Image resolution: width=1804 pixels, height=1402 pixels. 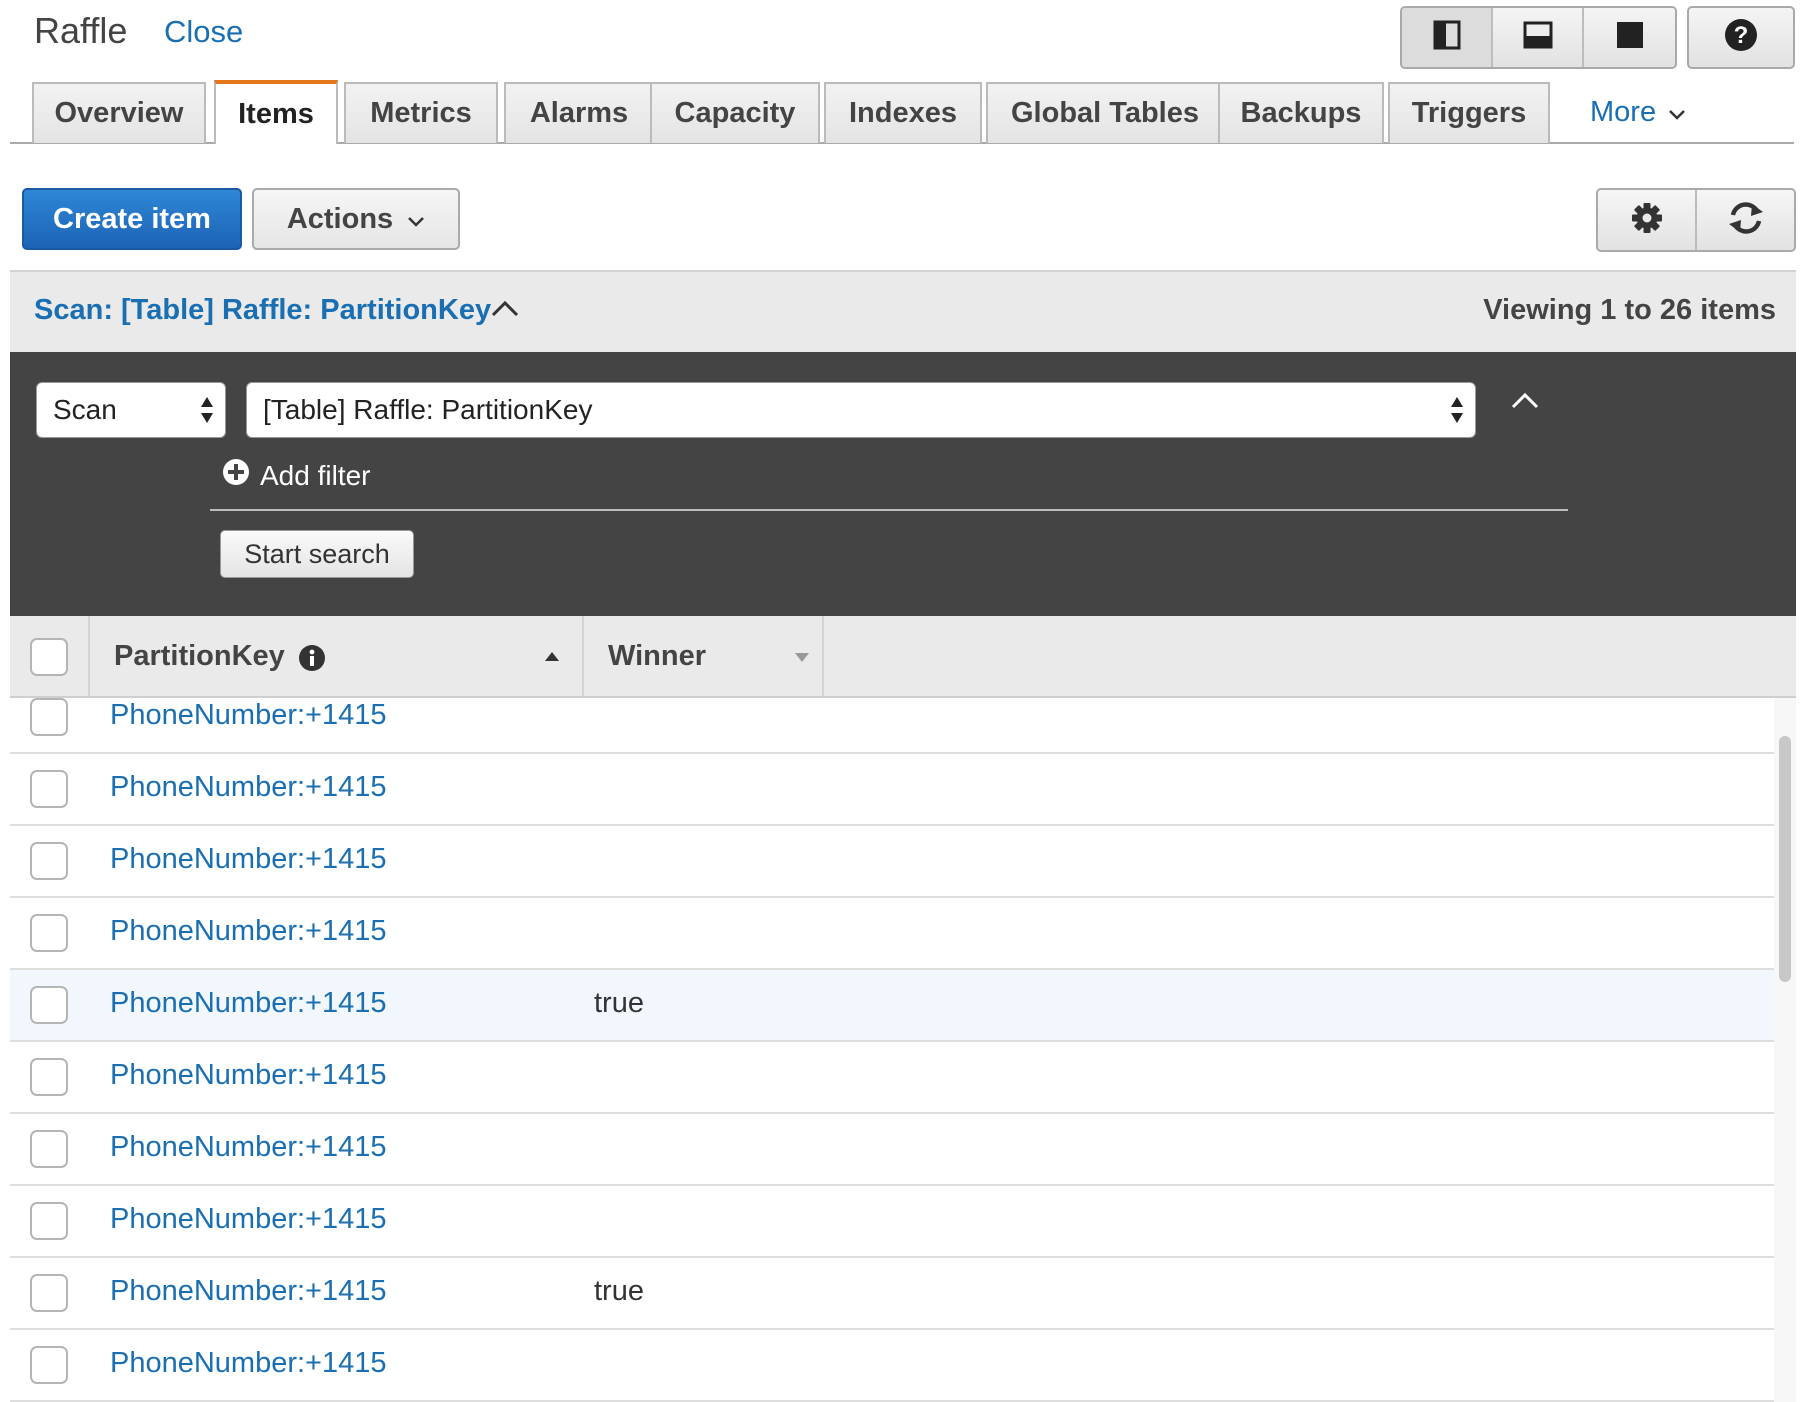 What do you see at coordinates (340, 218) in the screenshot?
I see `actions-label: Actions` at bounding box center [340, 218].